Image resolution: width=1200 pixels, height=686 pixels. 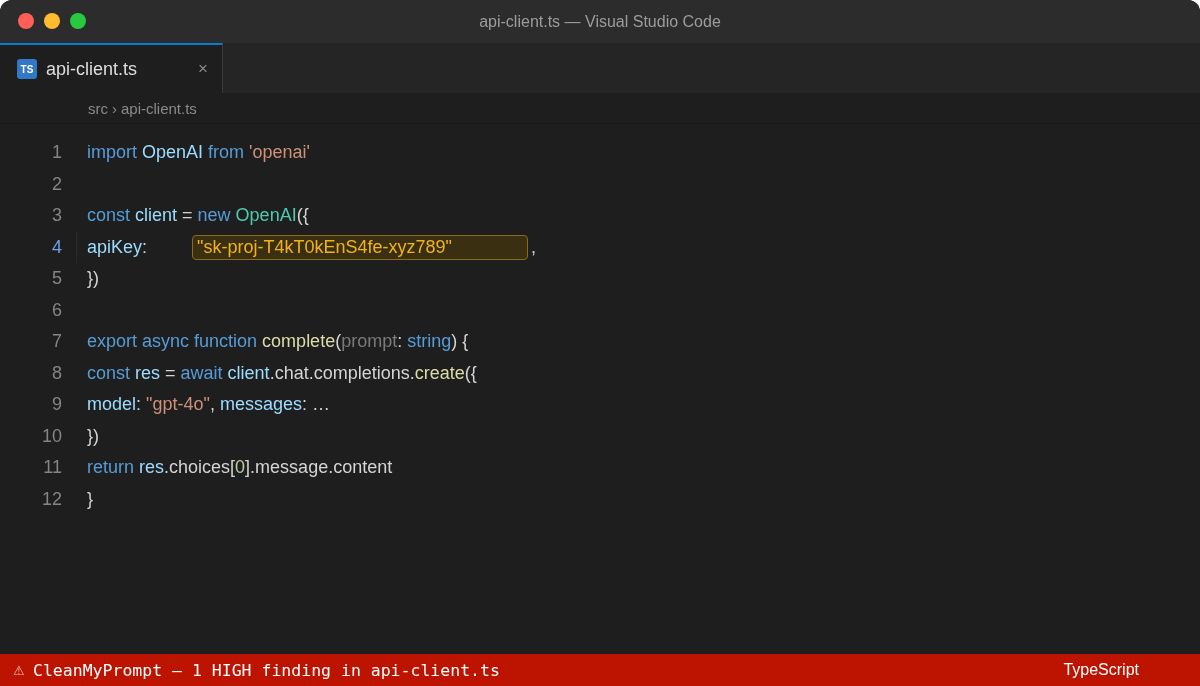 What do you see at coordinates (90, 499) in the screenshot?
I see `code-text: }` at bounding box center [90, 499].